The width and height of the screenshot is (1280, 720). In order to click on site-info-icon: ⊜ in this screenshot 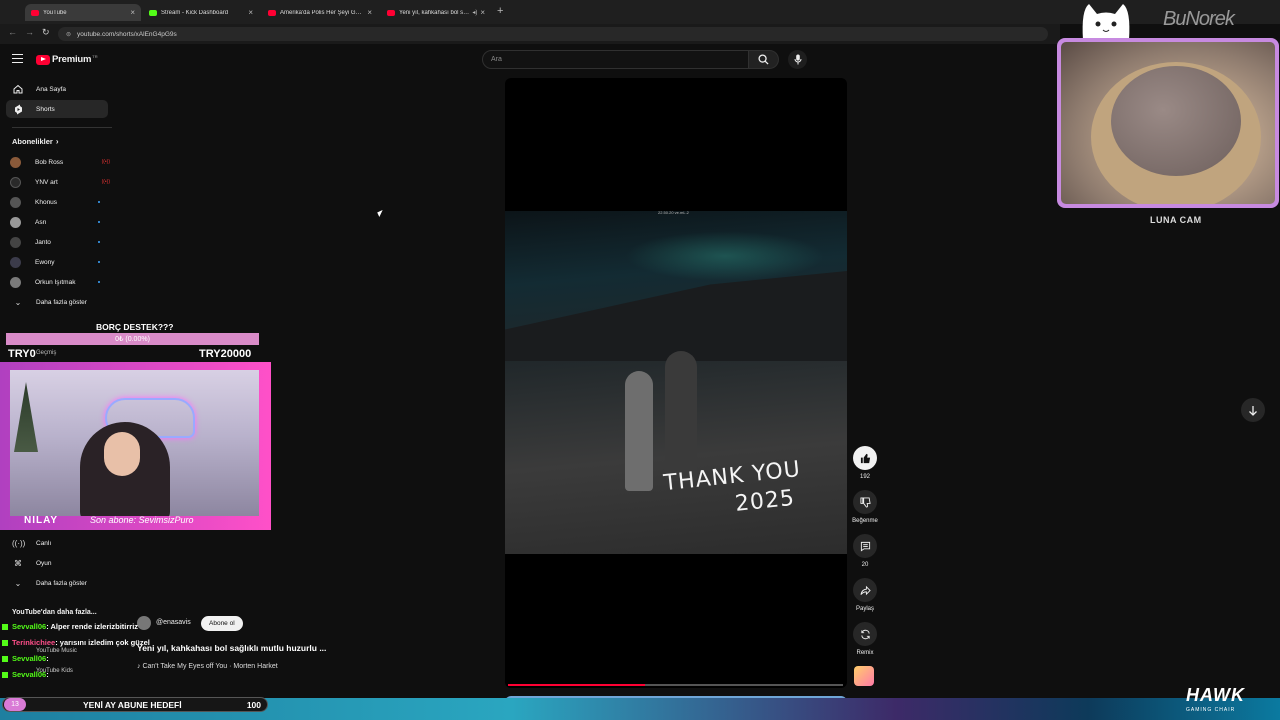, I will do `click(68, 34)`.